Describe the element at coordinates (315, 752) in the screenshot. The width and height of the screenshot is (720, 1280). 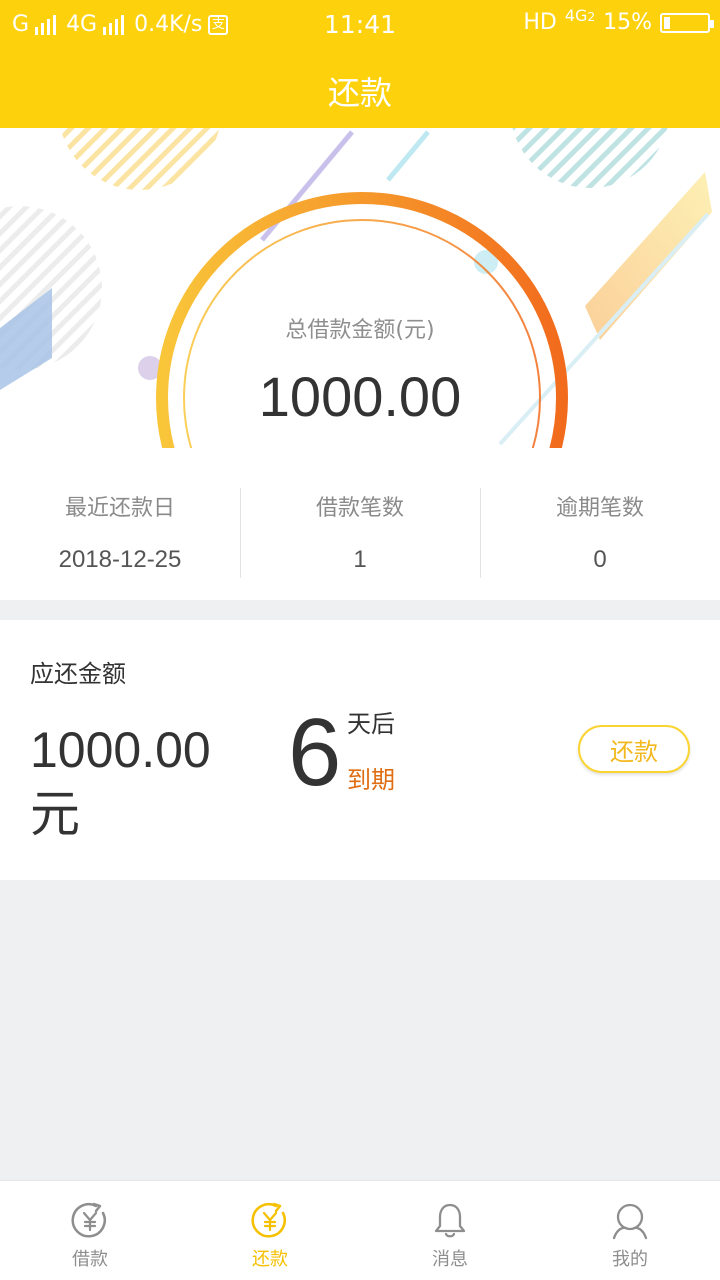
I see `days-remaining: 6` at that location.